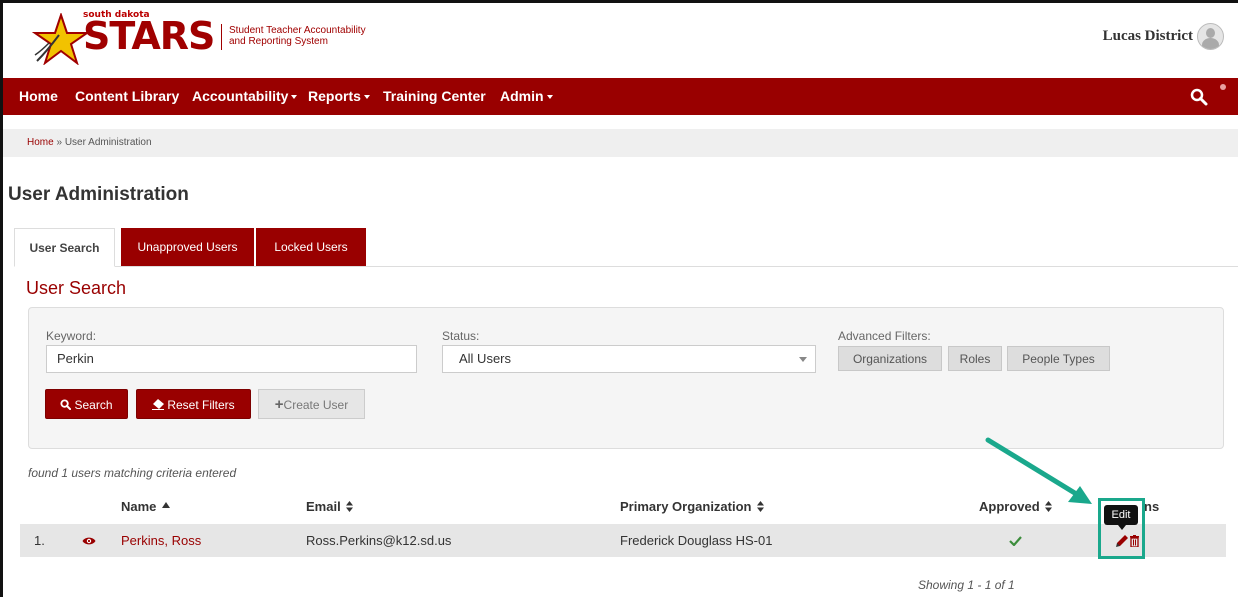 Image resolution: width=1238 pixels, height=597 pixels. What do you see at coordinates (1058, 358) in the screenshot?
I see `filter-people-types-button: People Types` at bounding box center [1058, 358].